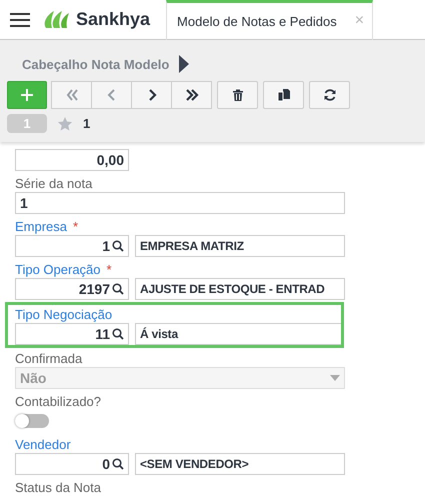 This screenshot has width=425, height=499. Describe the element at coordinates (72, 160) in the screenshot. I see `amount-field: 0,00` at that location.